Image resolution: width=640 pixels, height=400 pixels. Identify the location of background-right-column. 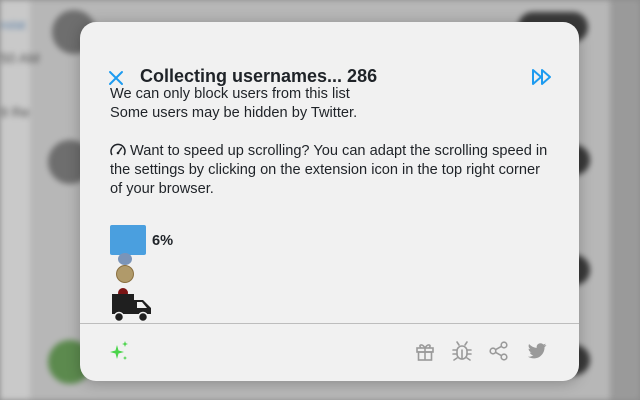
(625, 200).